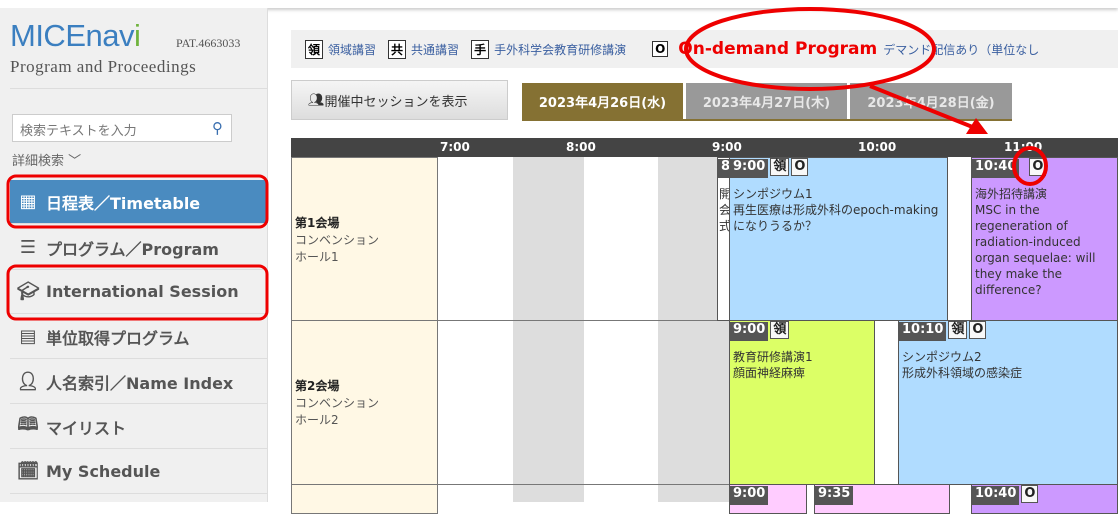  What do you see at coordinates (802, 402) in the screenshot?
I see `session-education-1: 9:00 領教育研修講演1 顔面神経麻痺` at bounding box center [802, 402].